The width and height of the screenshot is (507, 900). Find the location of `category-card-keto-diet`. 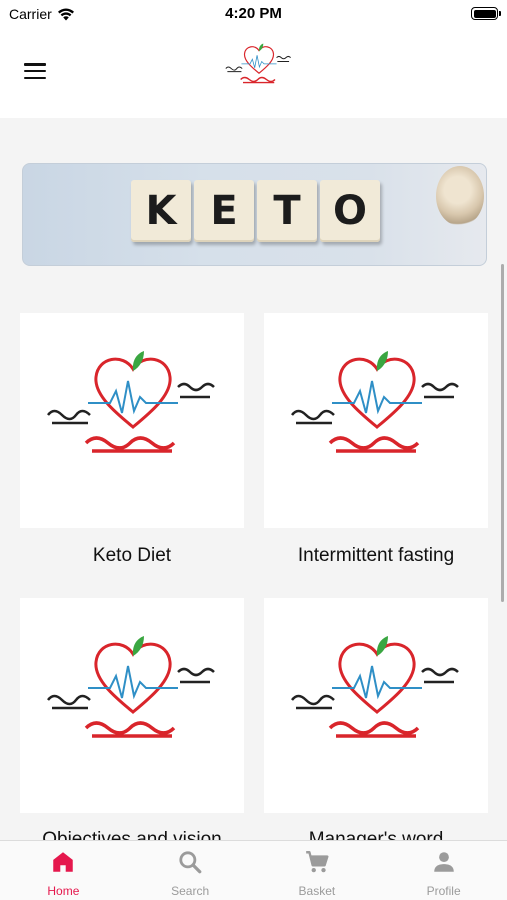

category-card-keto-diet is located at coordinates (132, 420).